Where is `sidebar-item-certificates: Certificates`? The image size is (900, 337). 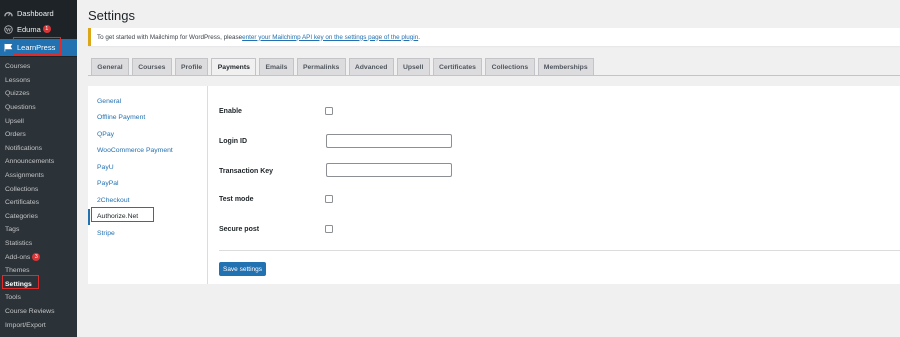 sidebar-item-certificates: Certificates is located at coordinates (38, 203).